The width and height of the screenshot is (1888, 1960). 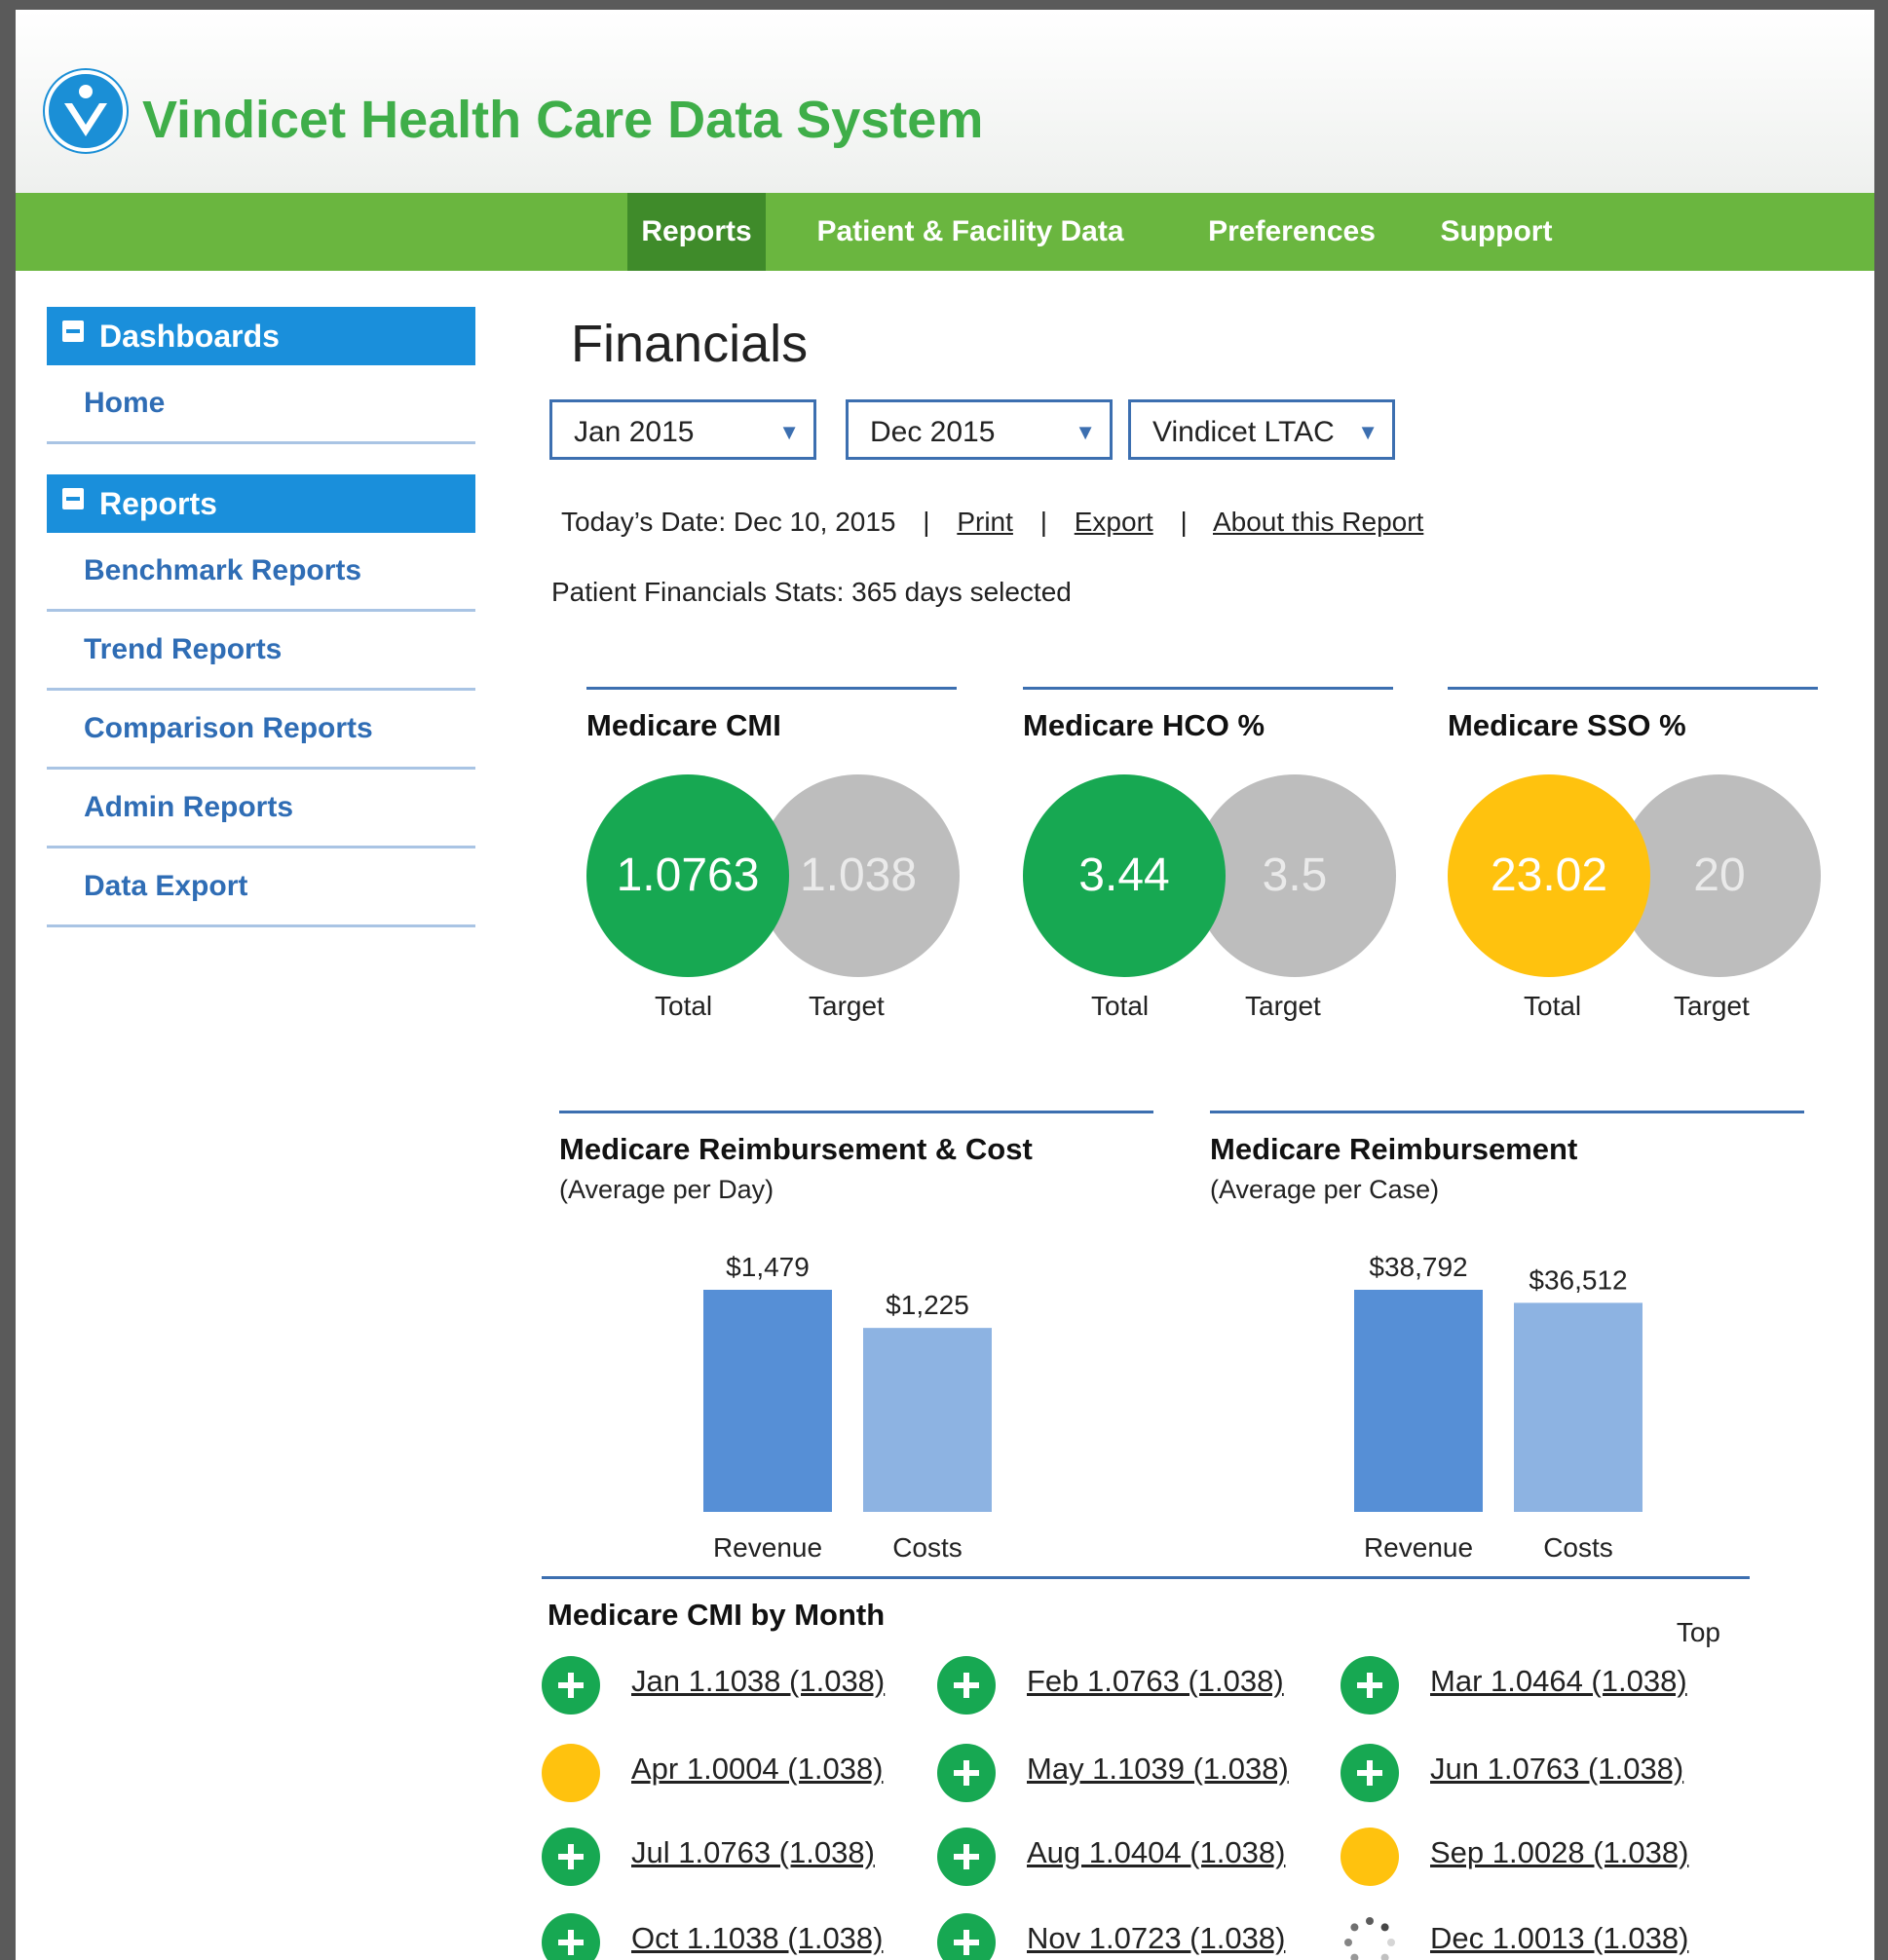 What do you see at coordinates (768, 1267) in the screenshot?
I see `bar-value-label: $1,479` at bounding box center [768, 1267].